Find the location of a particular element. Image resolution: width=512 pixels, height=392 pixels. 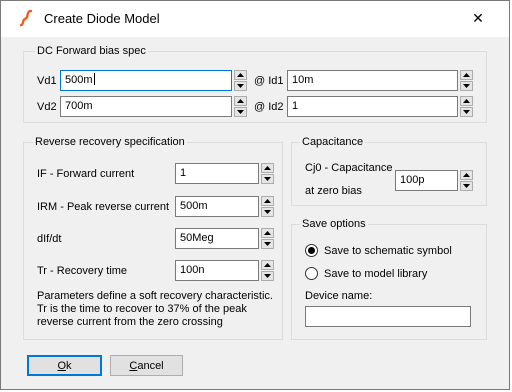

save-library-label: Save to model library is located at coordinates (375, 274).